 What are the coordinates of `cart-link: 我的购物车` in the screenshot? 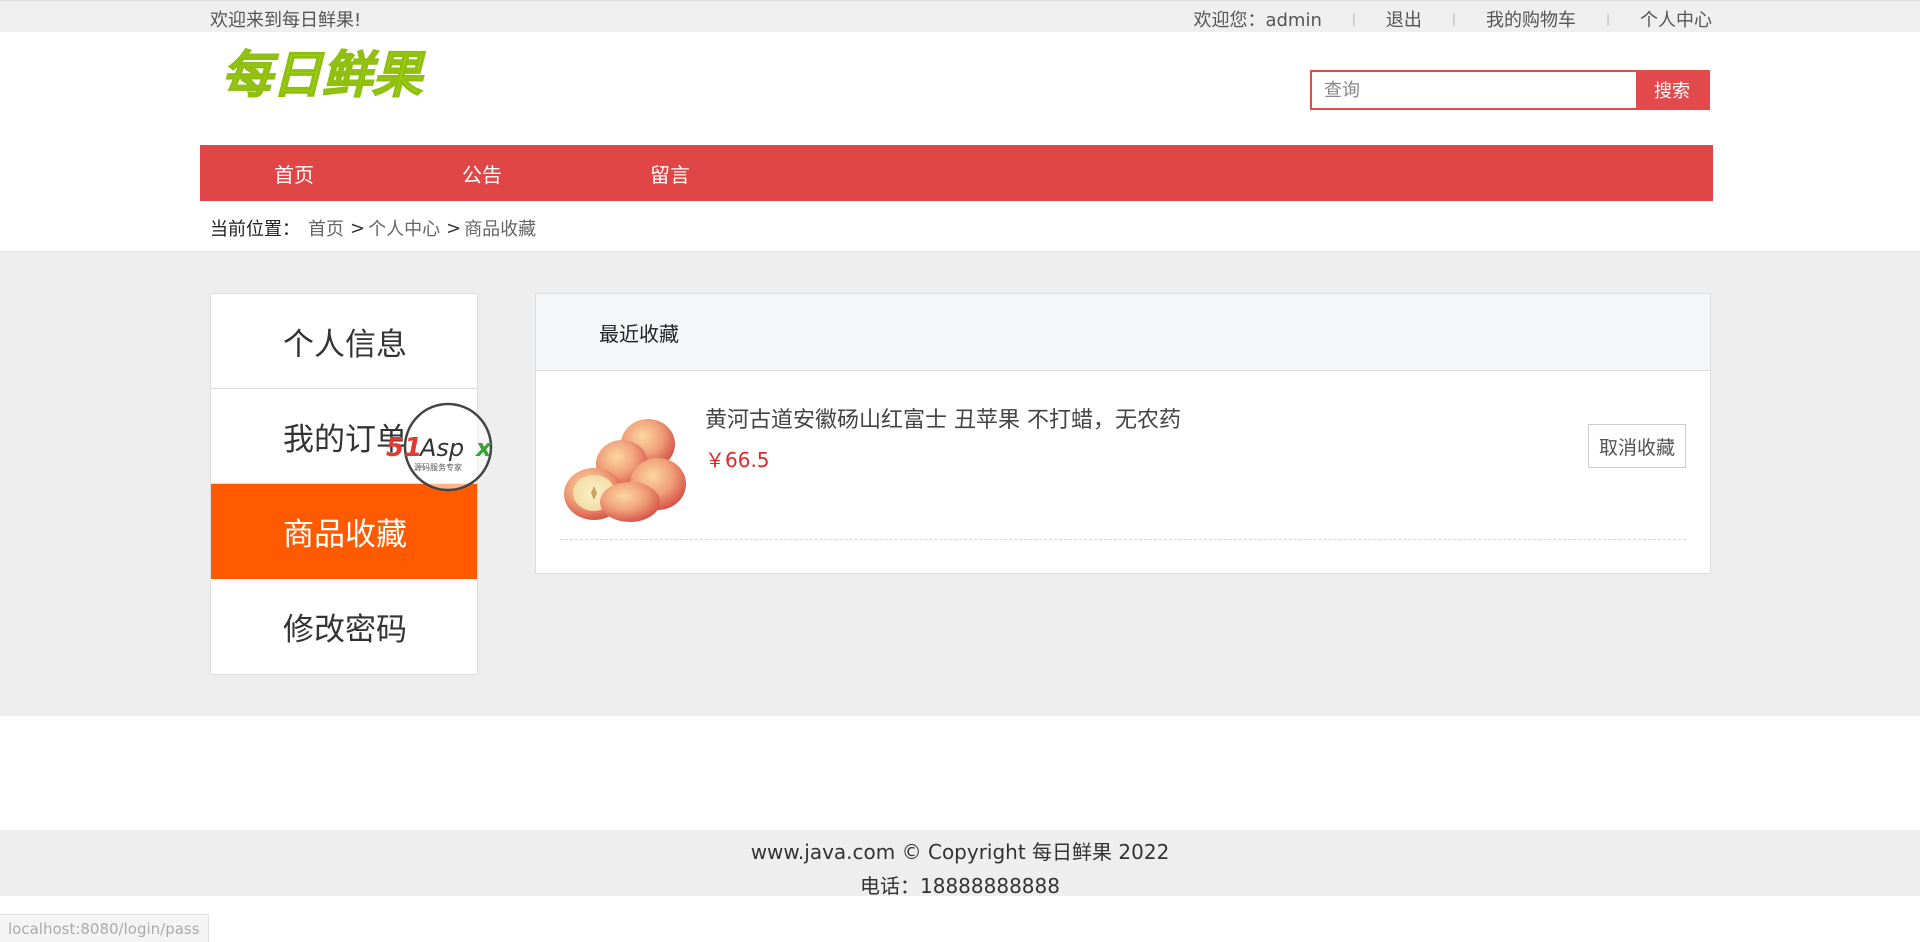 It's located at (1531, 19).